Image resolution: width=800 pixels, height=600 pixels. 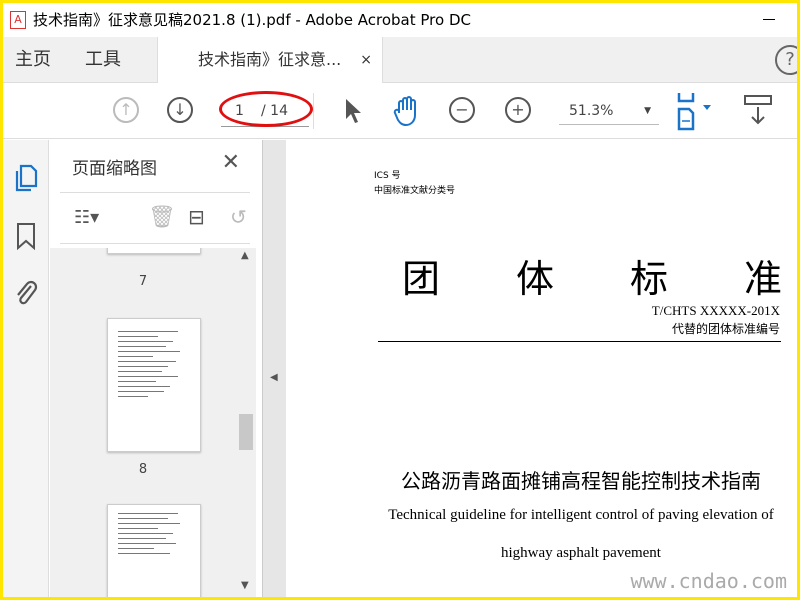 What do you see at coordinates (534, 279) in the screenshot?
I see `heading-char: 体` at bounding box center [534, 279].